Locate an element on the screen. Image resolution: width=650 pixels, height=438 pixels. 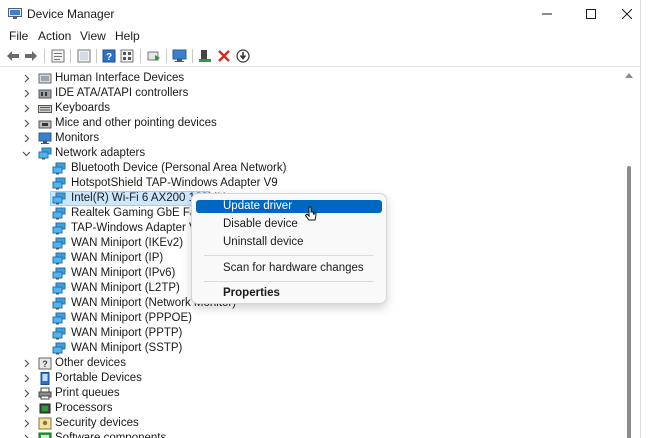
driver-icon is located at coordinates (84, 56).